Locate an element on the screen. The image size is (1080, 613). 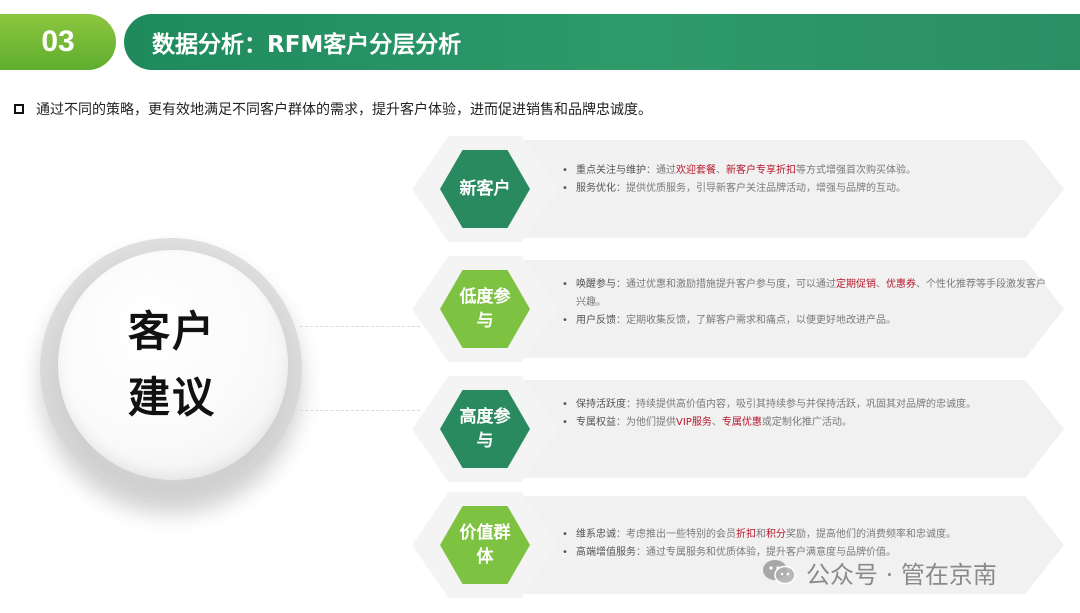
bullet-item: 维系忠诚：考虑推出一些特别的会员折扣和积分奖励，提高他们的消费频率和忠诚度。 is located at coordinates (807, 535).